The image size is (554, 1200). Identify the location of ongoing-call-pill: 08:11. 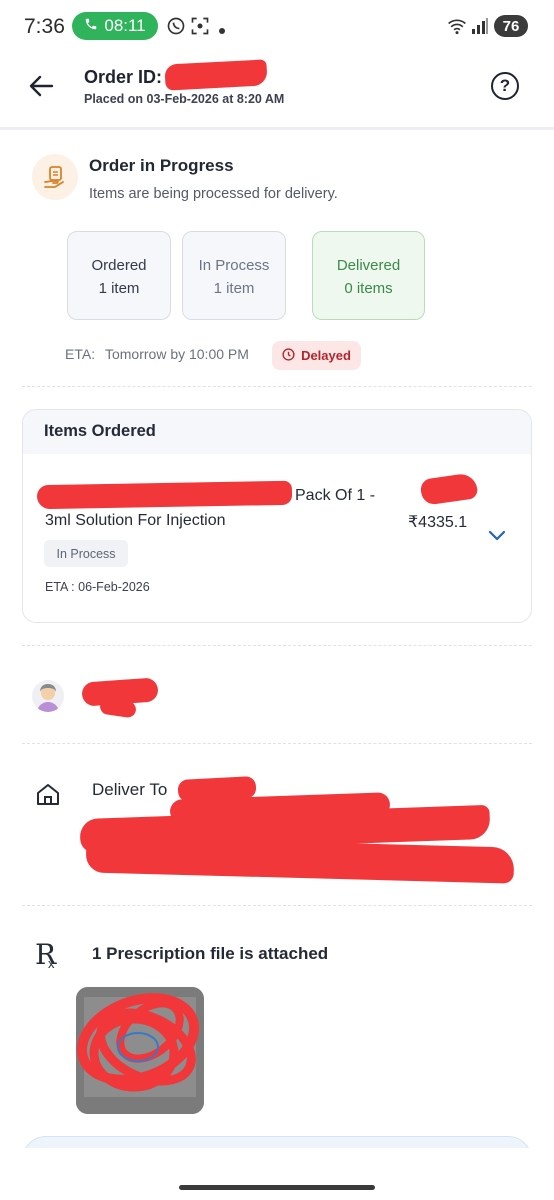
(115, 26).